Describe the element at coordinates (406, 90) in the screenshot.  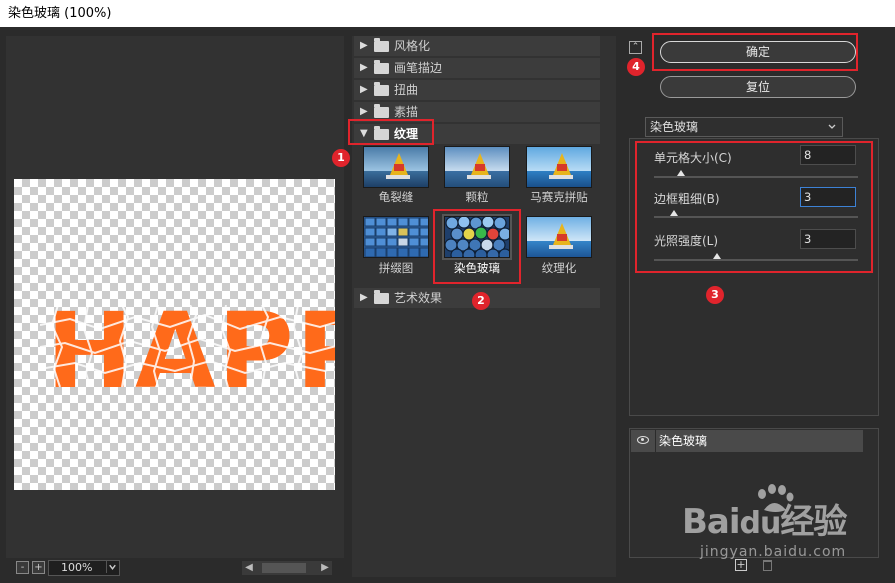
I see `category-label: 扭曲` at that location.